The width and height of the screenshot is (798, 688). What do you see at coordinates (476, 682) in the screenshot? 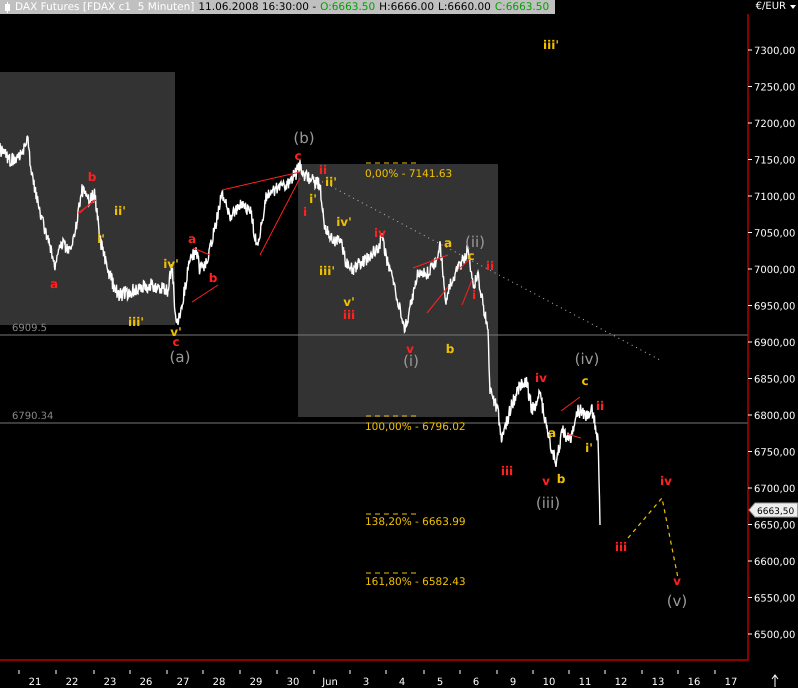
I see `x-axis-label: 6` at bounding box center [476, 682].